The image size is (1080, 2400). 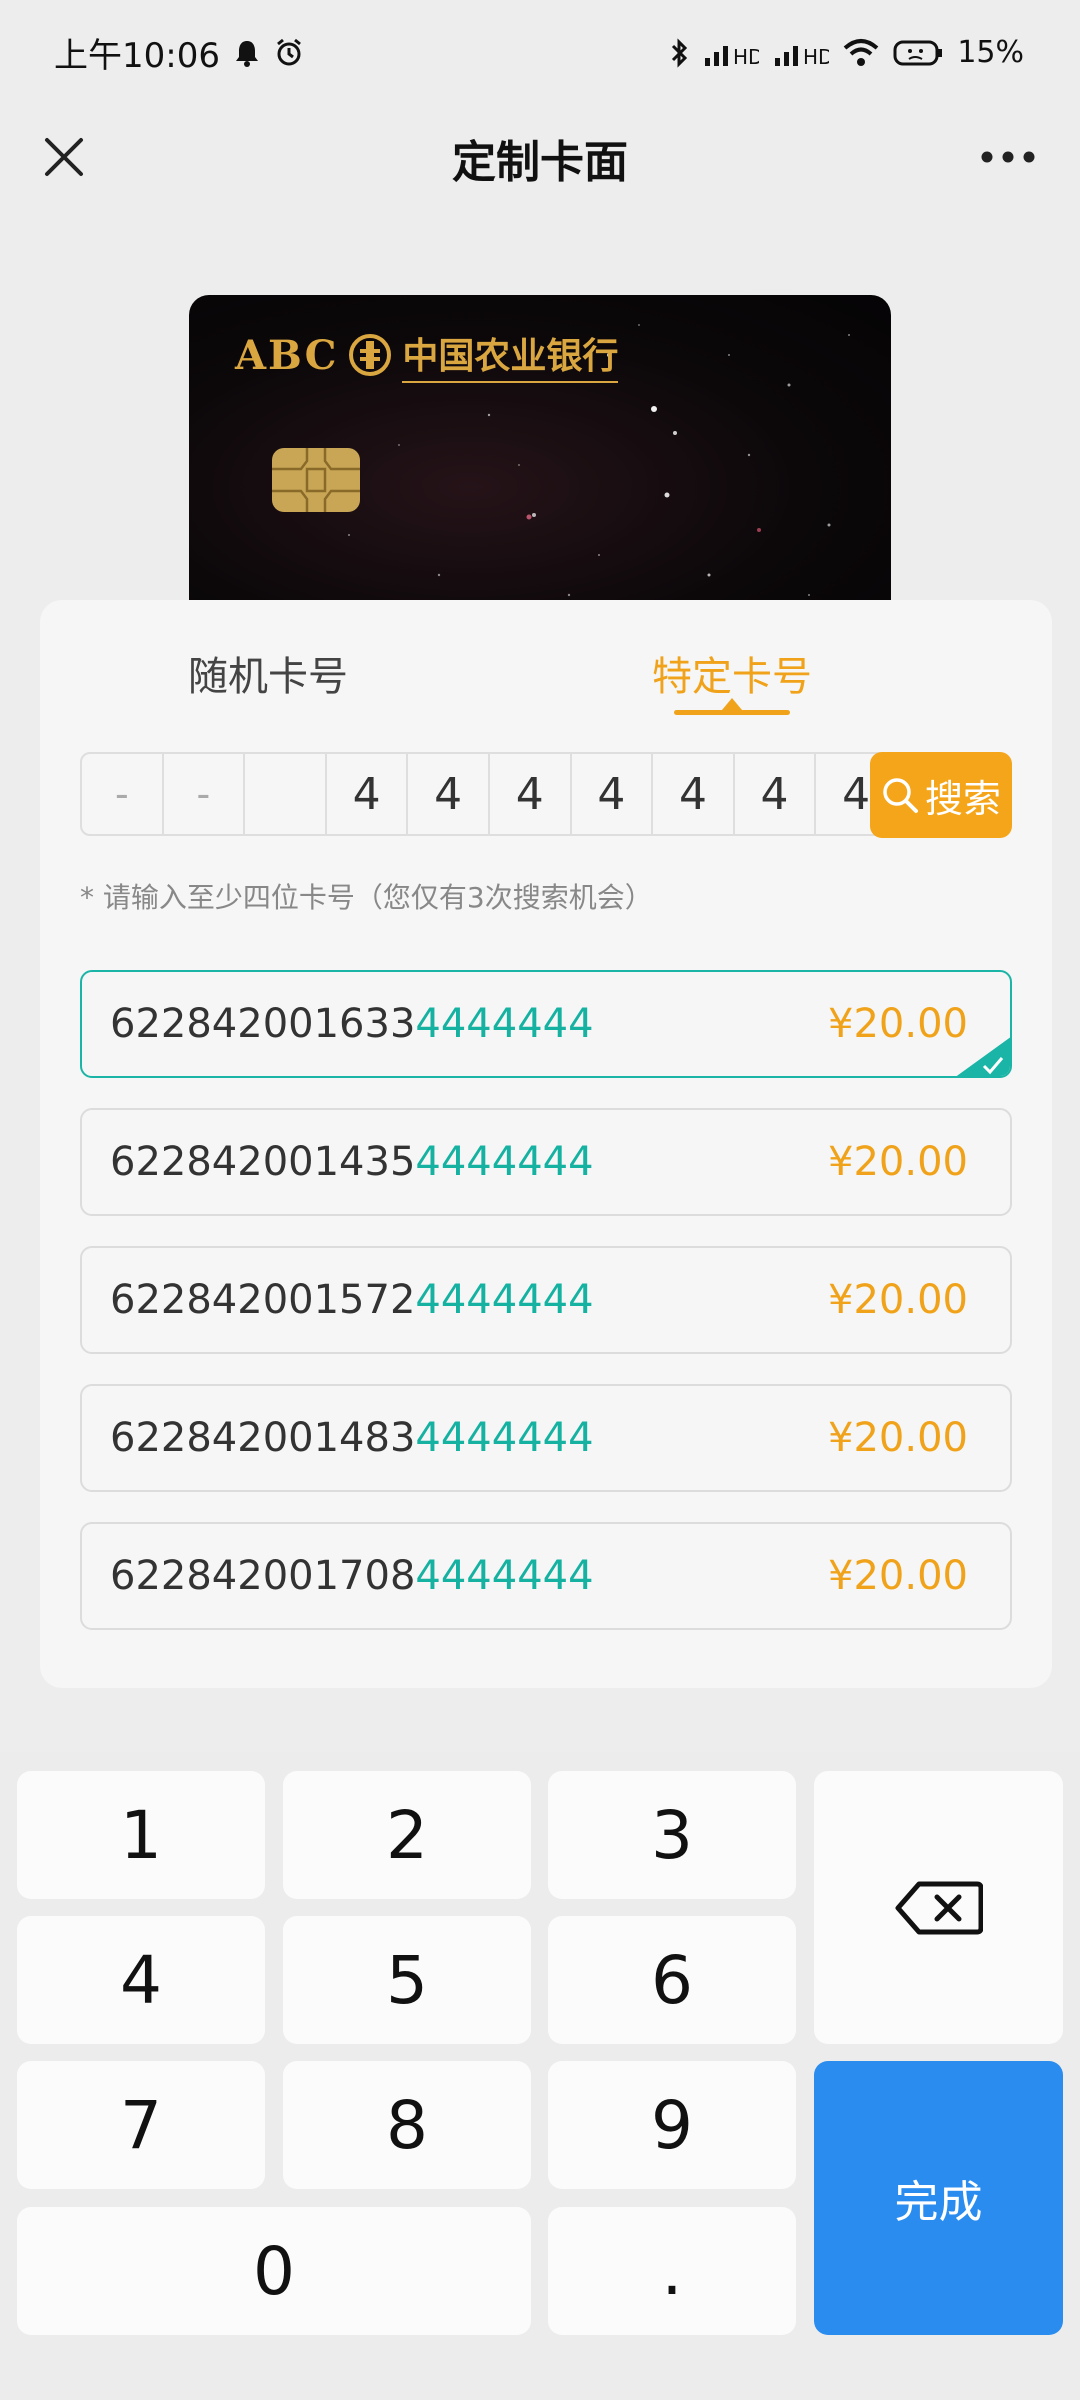 I want to click on abc-emblem-icon, so click(x=370, y=355).